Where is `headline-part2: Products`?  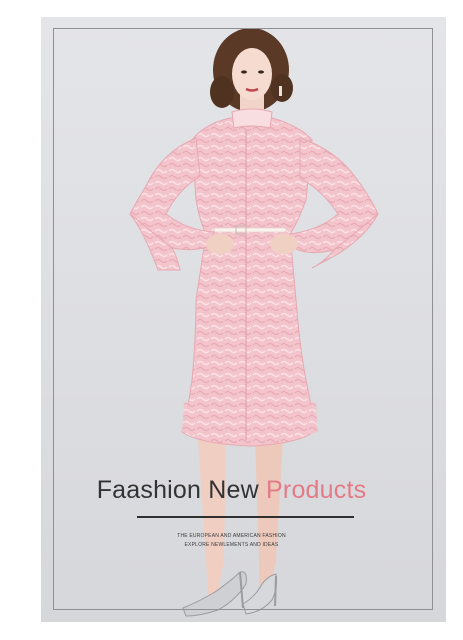 headline-part2: Products is located at coordinates (316, 490).